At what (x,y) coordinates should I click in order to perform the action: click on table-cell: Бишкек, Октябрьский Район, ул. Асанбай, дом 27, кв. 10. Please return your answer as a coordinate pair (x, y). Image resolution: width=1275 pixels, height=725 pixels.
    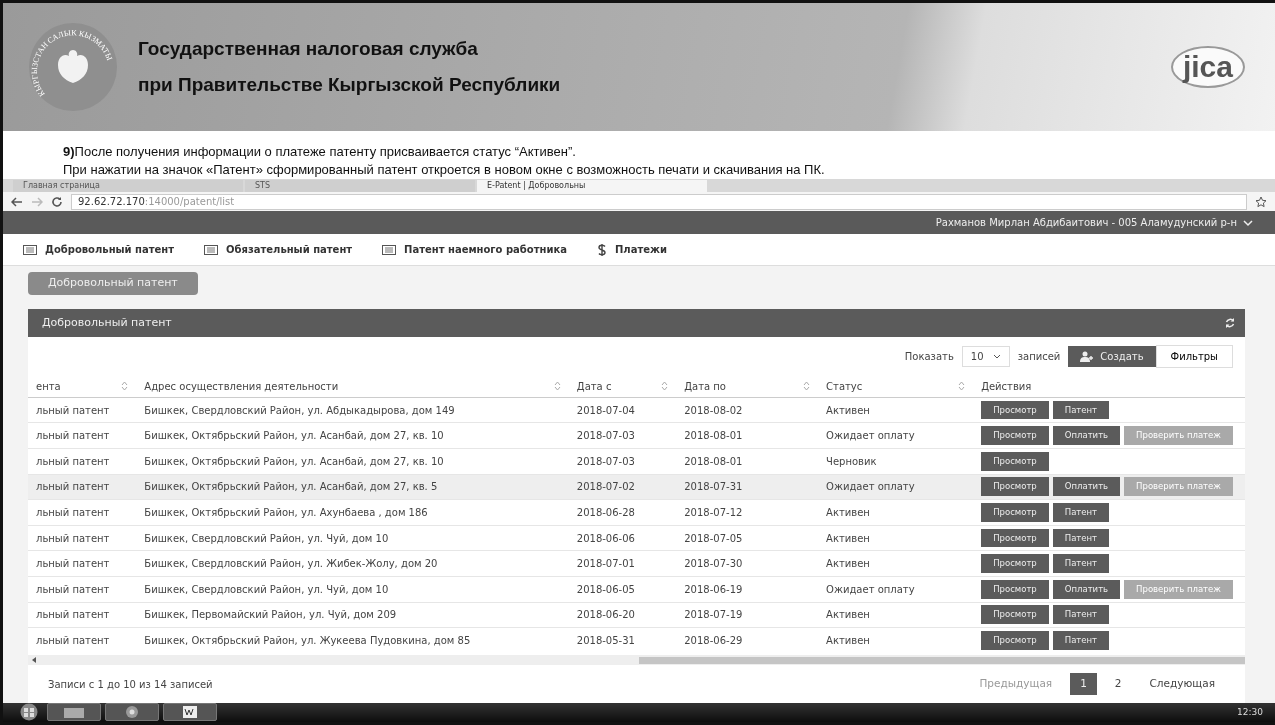
    Looking at the image, I should click on (294, 461).